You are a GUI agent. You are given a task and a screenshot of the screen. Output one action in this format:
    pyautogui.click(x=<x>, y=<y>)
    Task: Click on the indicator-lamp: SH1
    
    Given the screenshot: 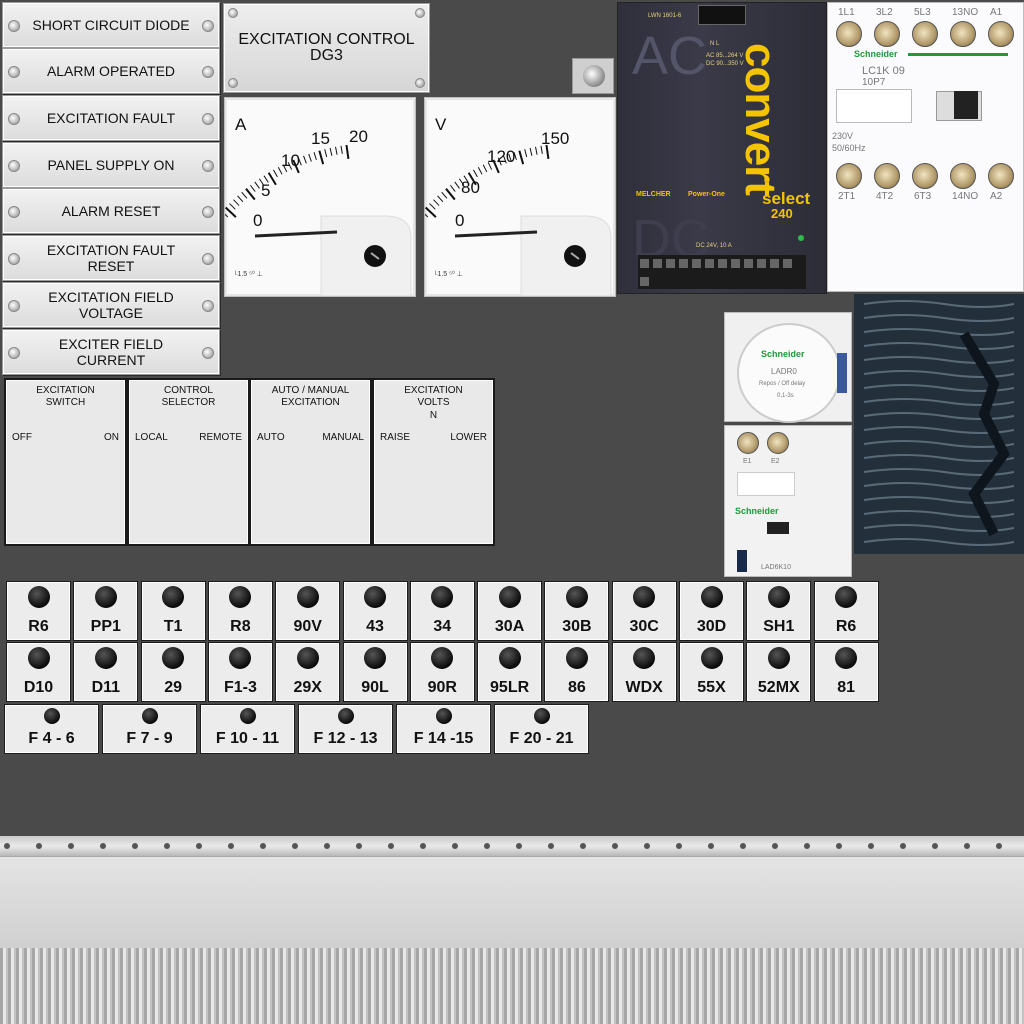 What is the action you would take?
    pyautogui.click(x=779, y=611)
    